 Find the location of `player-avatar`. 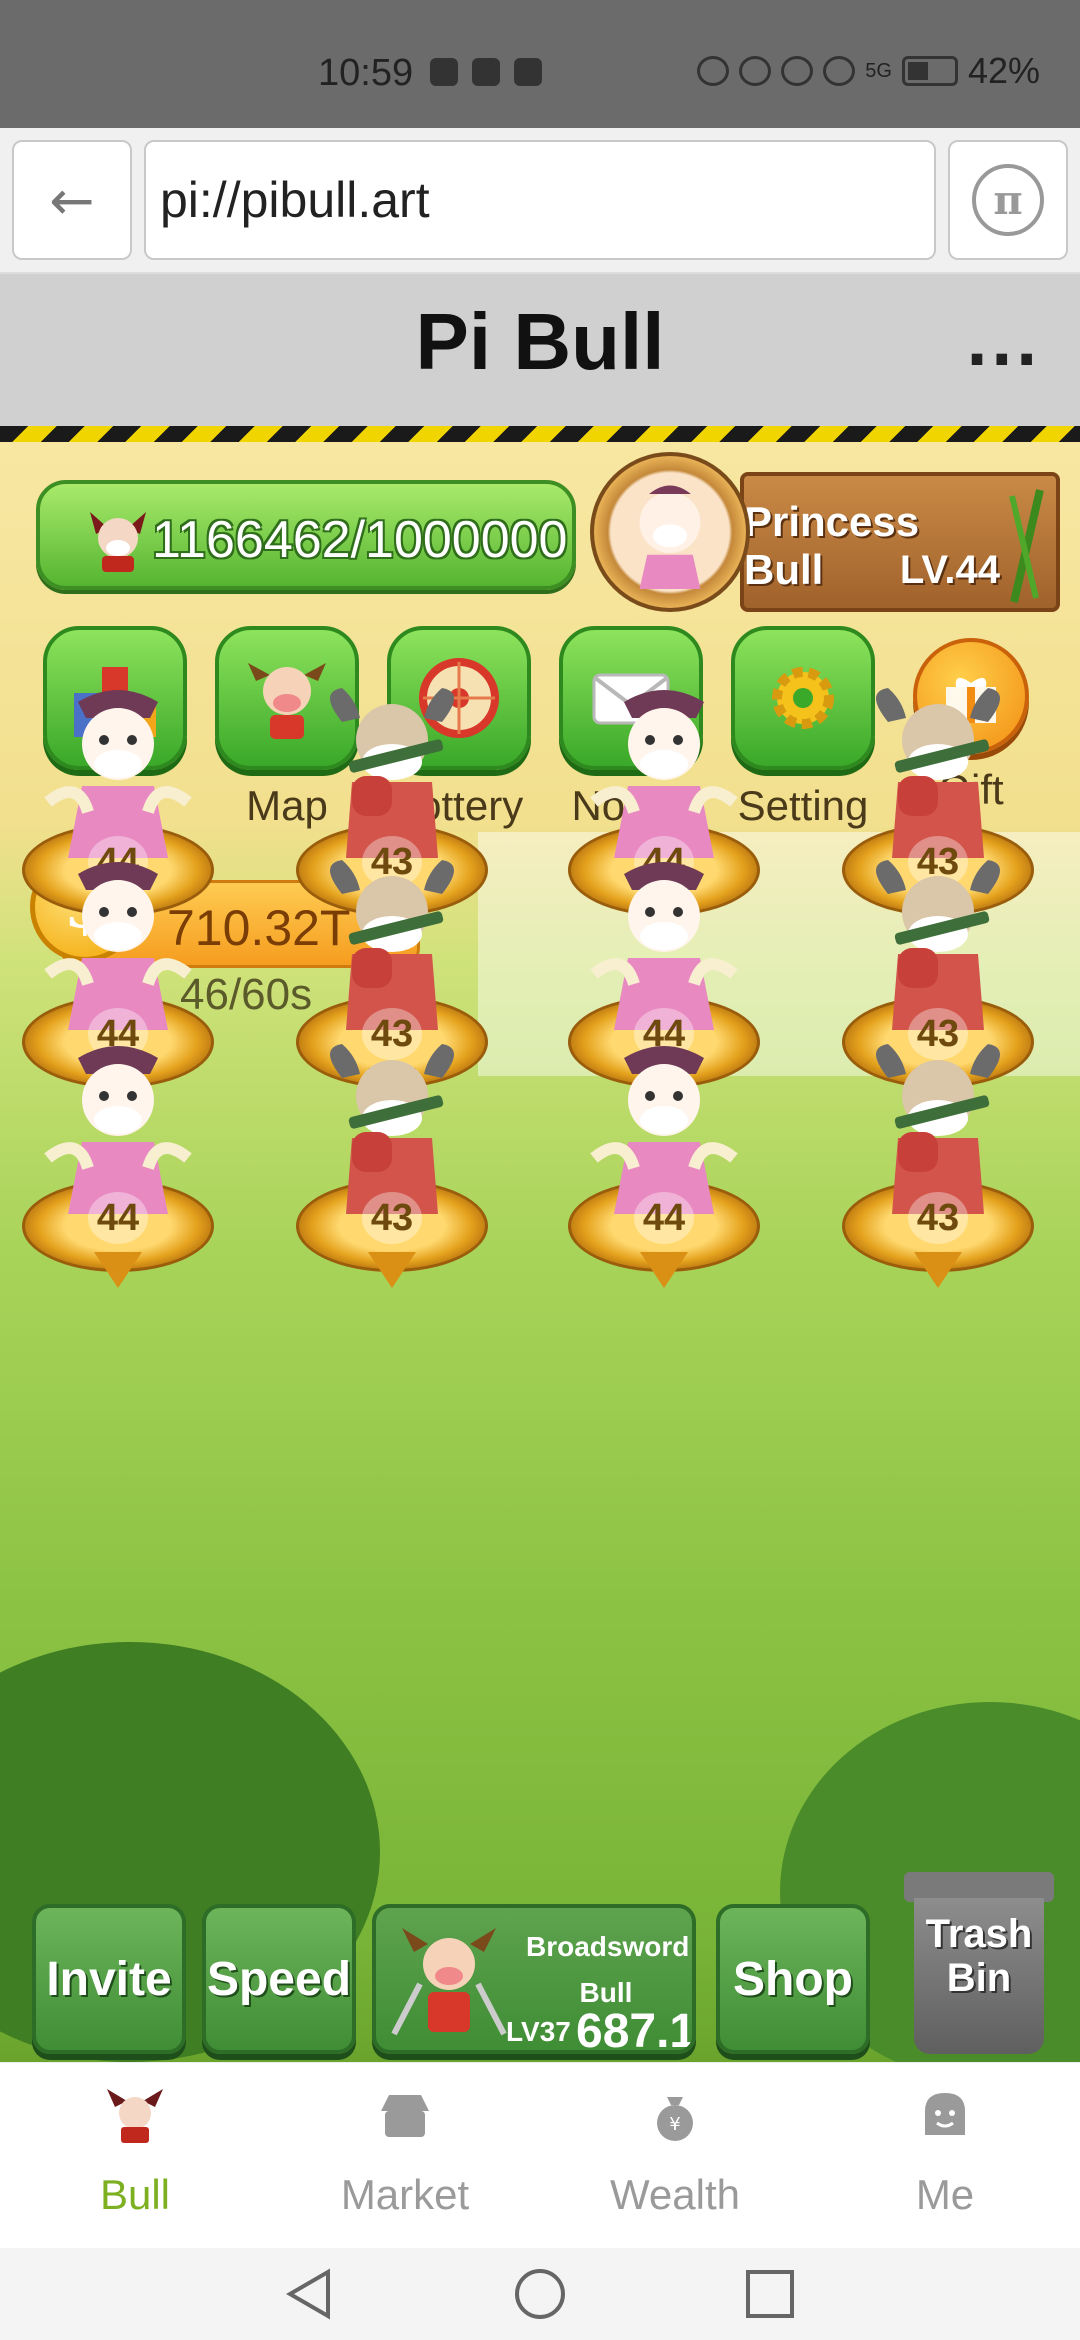

player-avatar is located at coordinates (670, 532).